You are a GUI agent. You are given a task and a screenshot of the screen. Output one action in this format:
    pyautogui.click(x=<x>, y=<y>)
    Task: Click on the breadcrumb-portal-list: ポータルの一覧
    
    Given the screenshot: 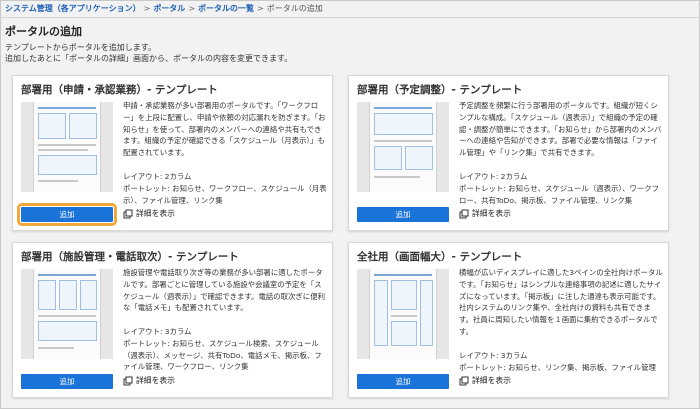 What is the action you would take?
    pyautogui.click(x=226, y=8)
    